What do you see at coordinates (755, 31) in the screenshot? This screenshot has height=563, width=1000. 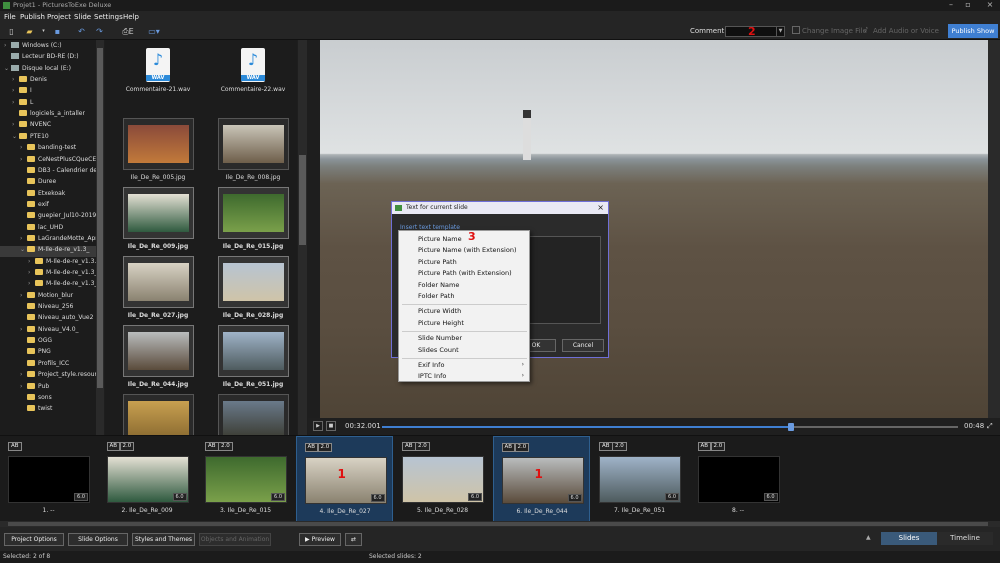 I see `comment-dropdown: 2 ▼` at bounding box center [755, 31].